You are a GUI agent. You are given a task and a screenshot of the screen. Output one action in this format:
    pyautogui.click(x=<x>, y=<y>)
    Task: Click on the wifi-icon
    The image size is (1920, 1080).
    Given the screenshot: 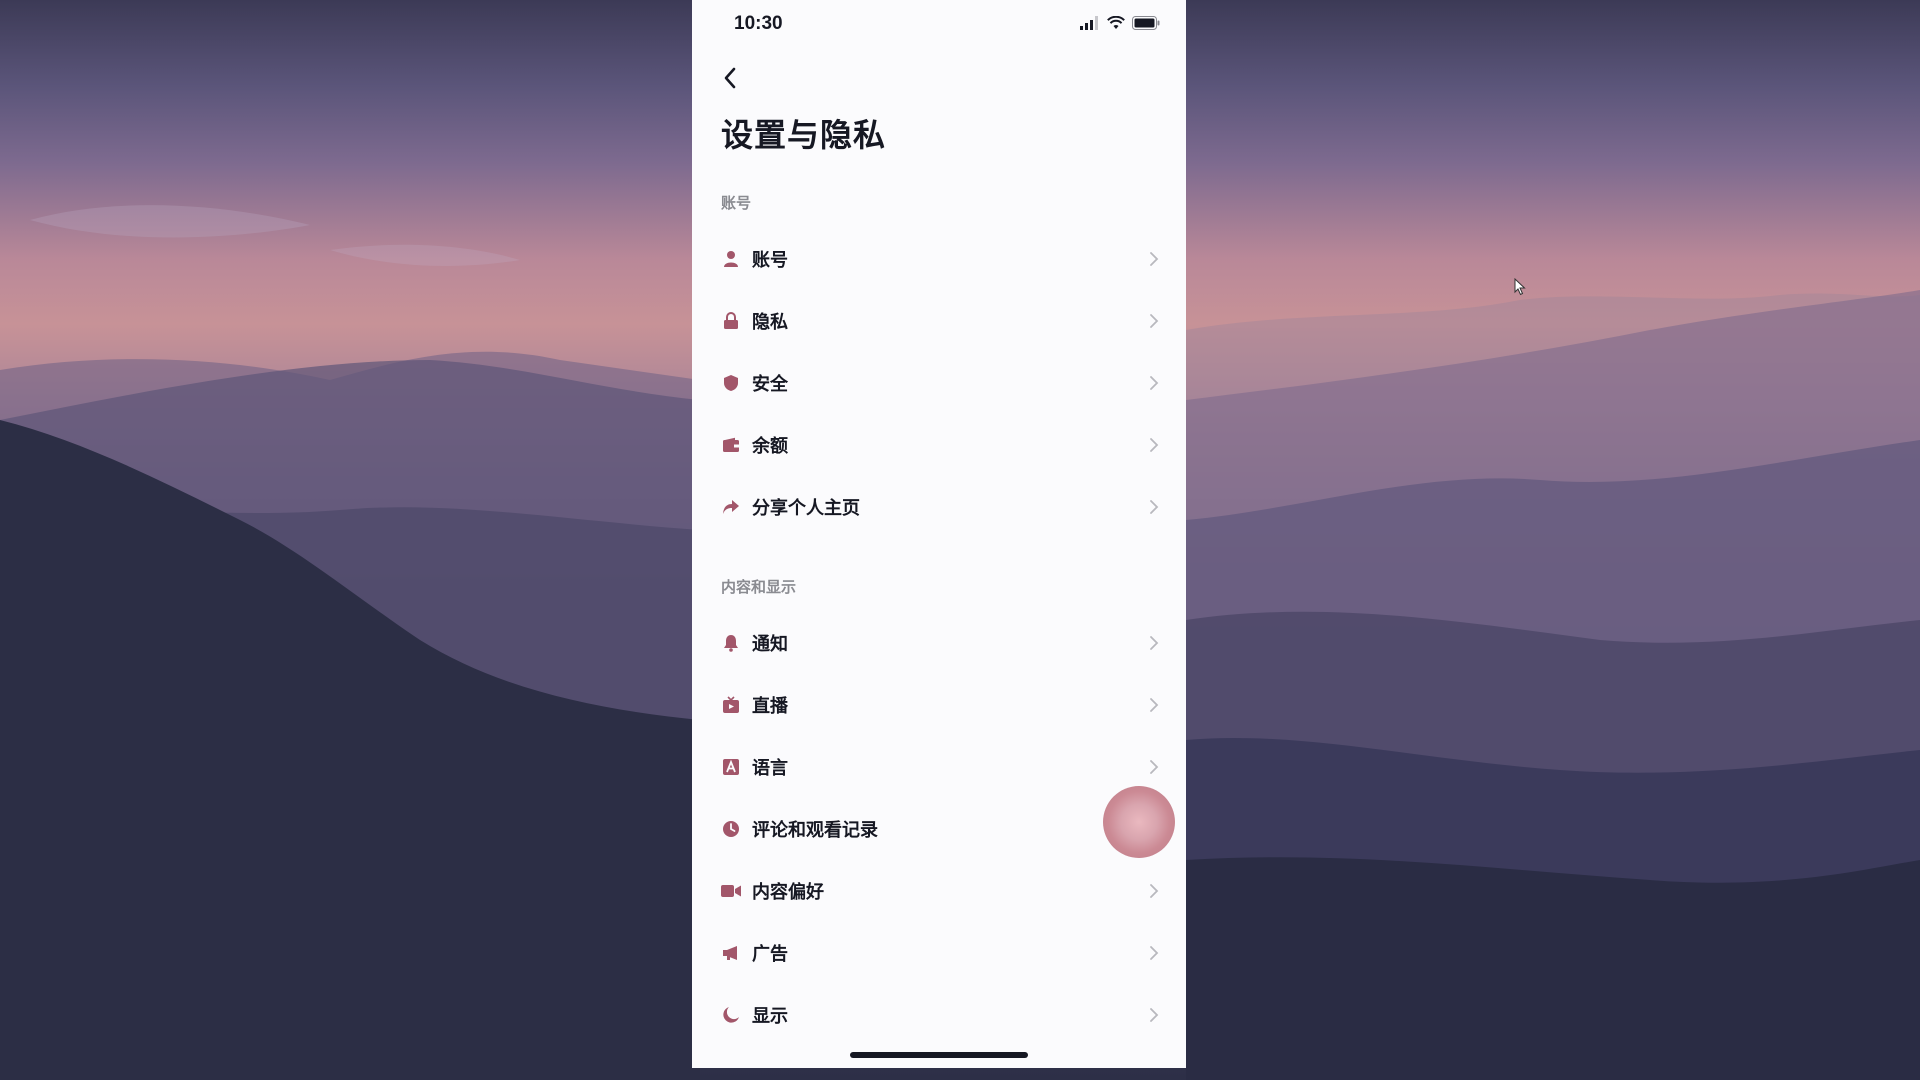 What is the action you would take?
    pyautogui.click(x=1116, y=22)
    